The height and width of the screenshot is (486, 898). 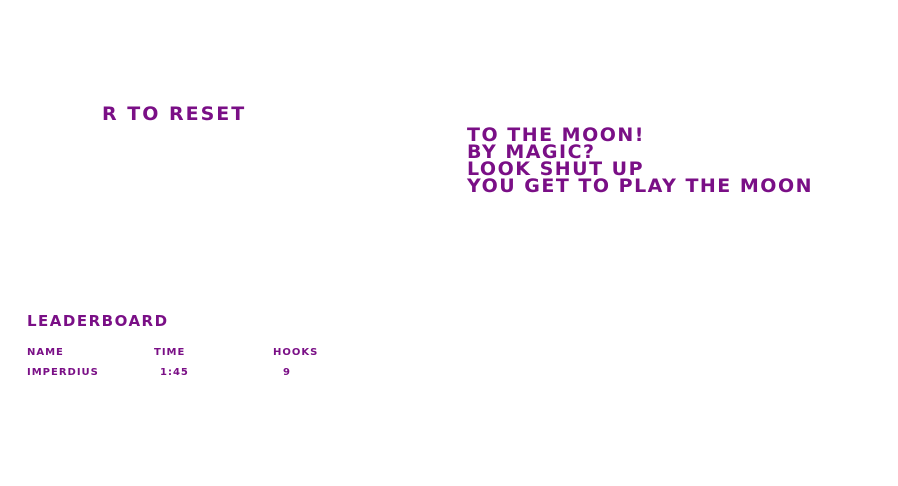 I want to click on row-name: Imperdius, so click(x=63, y=372).